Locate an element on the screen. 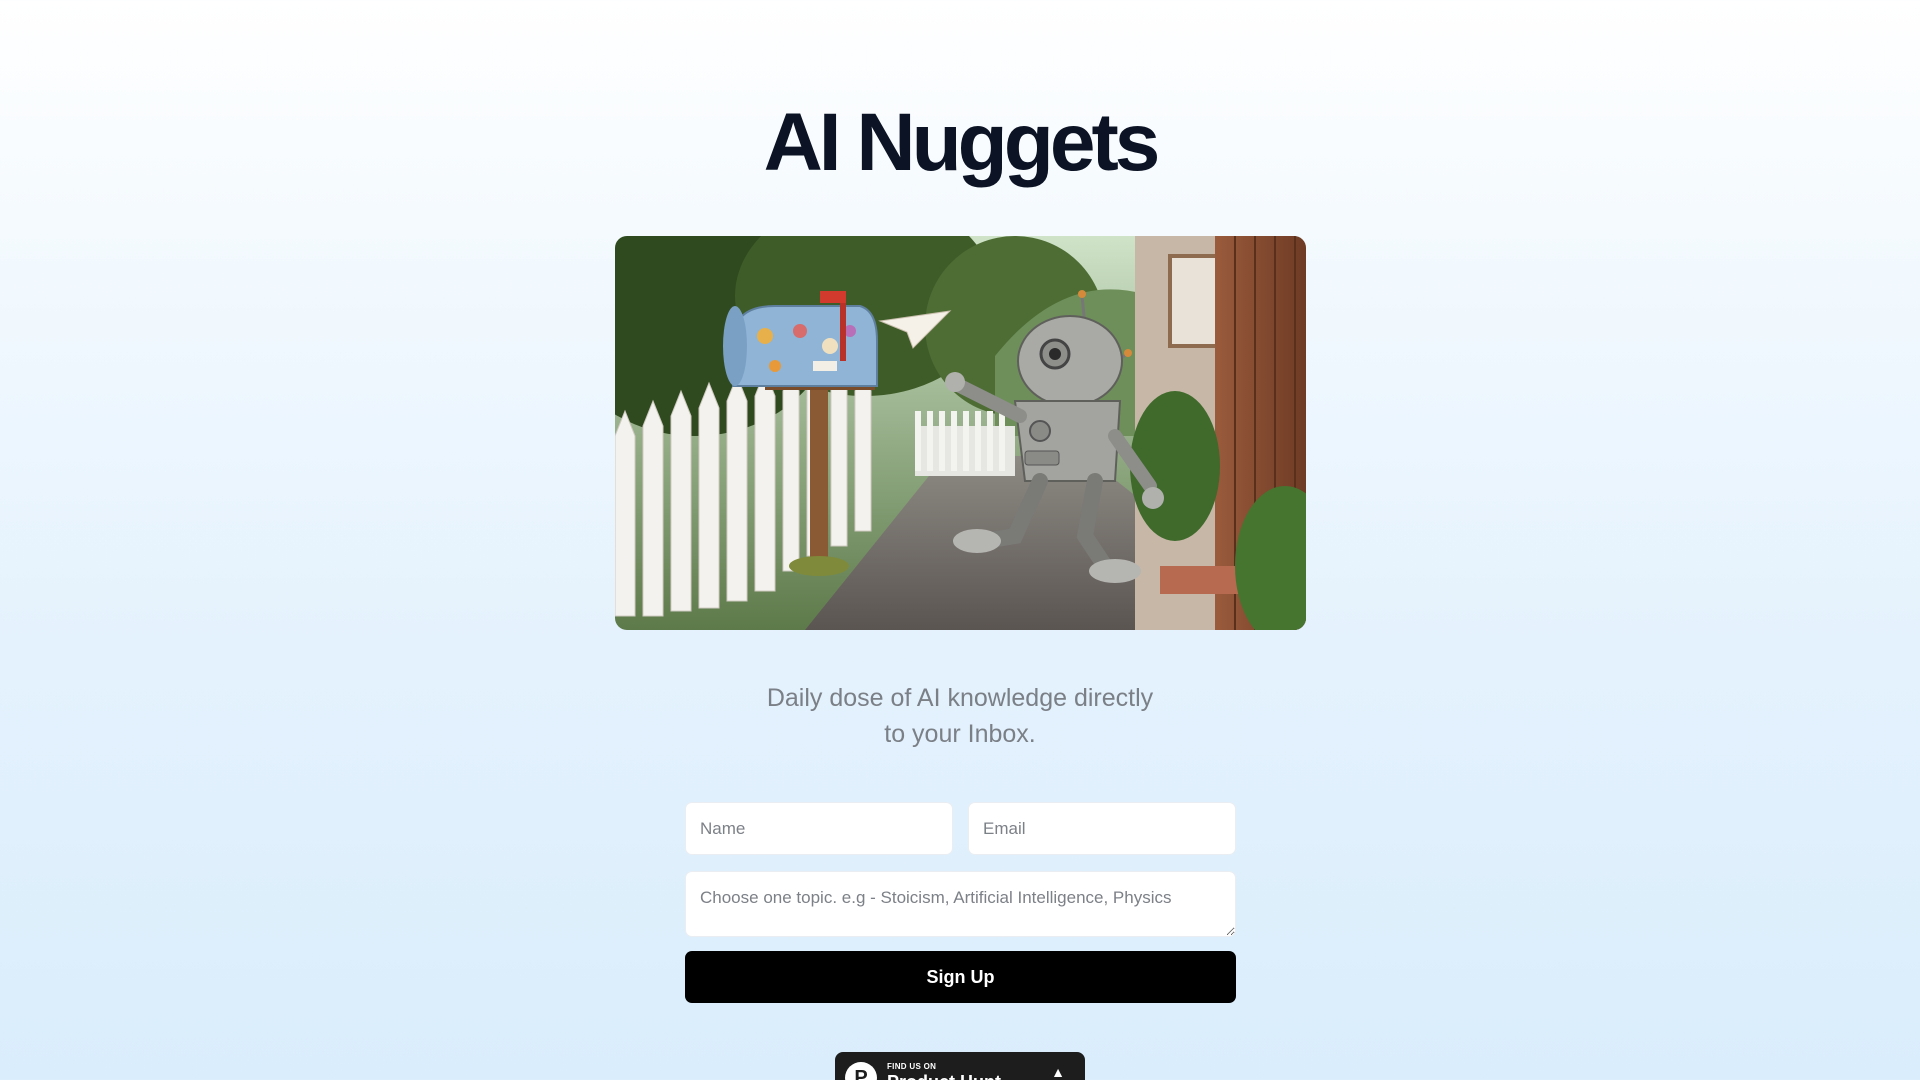 The width and height of the screenshot is (1920, 1080). tagline-line-2: to your Inbox. is located at coordinates (960, 734).